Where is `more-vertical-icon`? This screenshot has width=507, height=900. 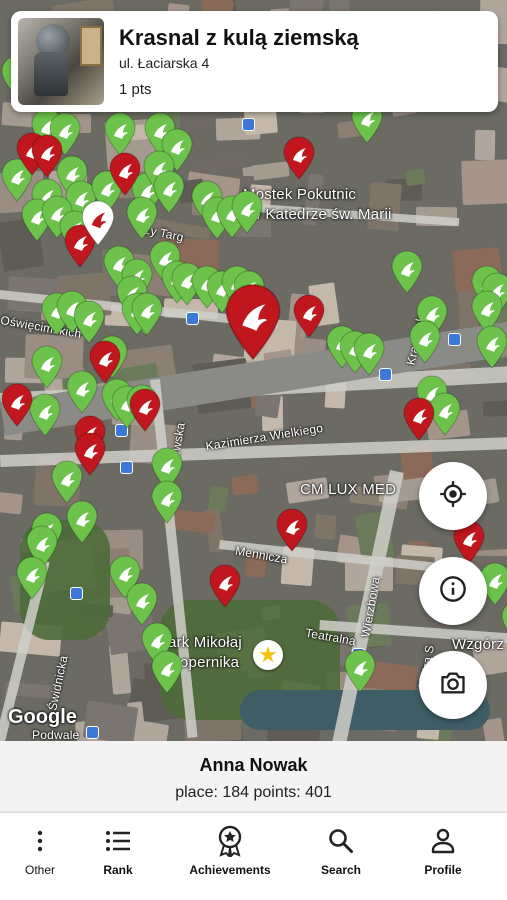 more-vertical-icon is located at coordinates (40, 841).